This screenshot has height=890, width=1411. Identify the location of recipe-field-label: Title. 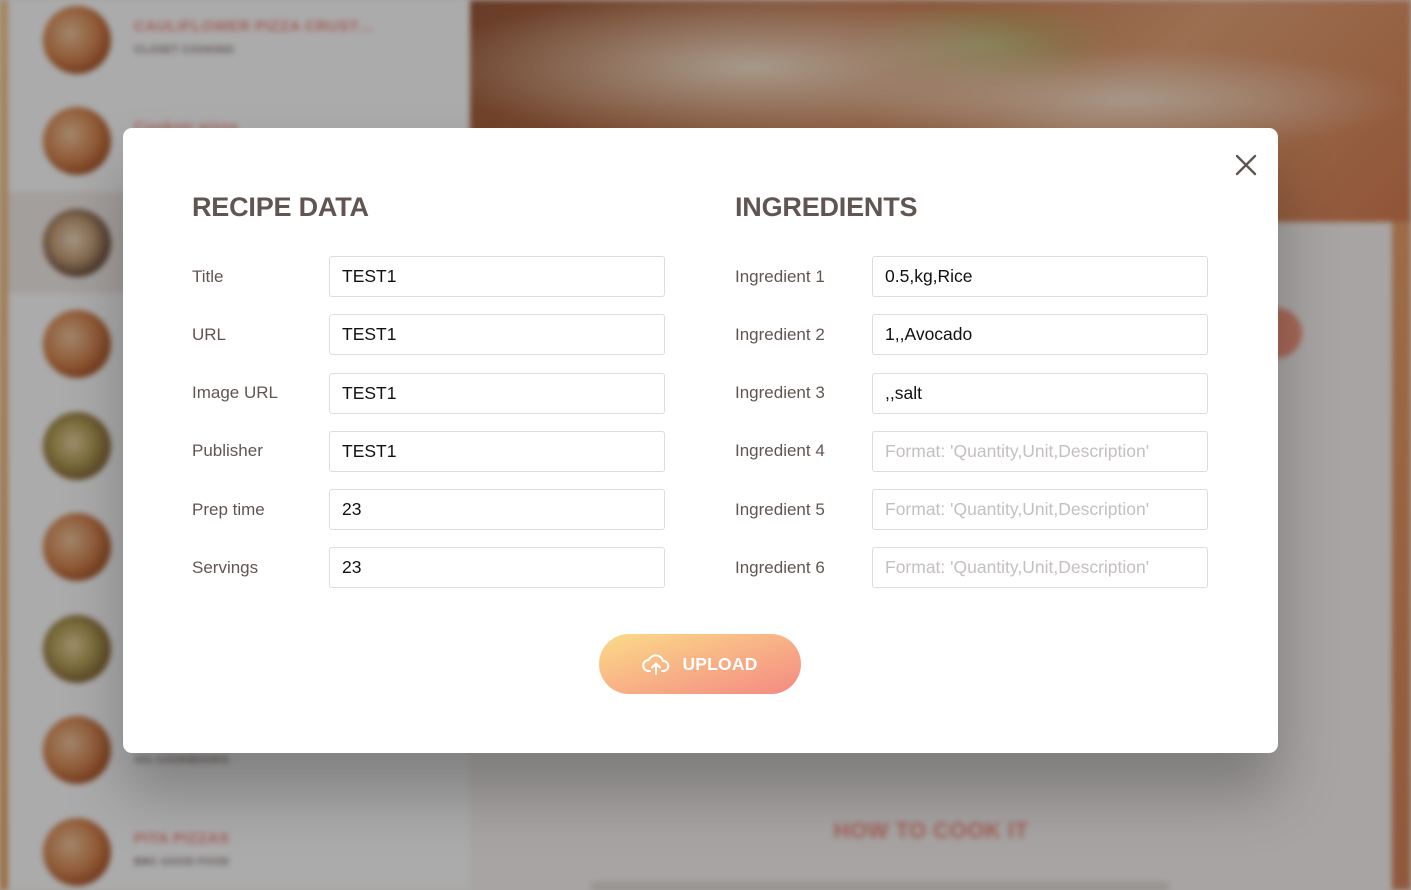
(208, 276).